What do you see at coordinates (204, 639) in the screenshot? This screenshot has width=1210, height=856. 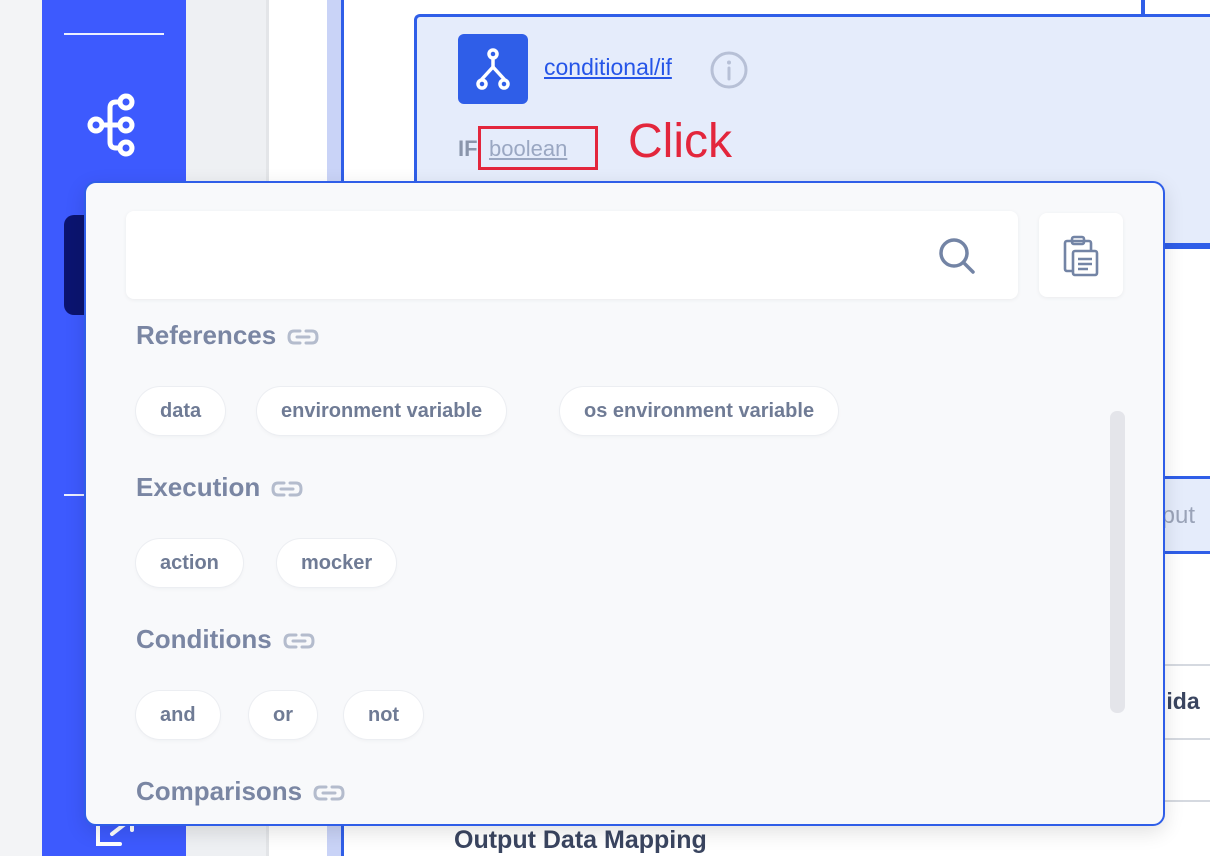 I see `section-title-text: Conditions` at bounding box center [204, 639].